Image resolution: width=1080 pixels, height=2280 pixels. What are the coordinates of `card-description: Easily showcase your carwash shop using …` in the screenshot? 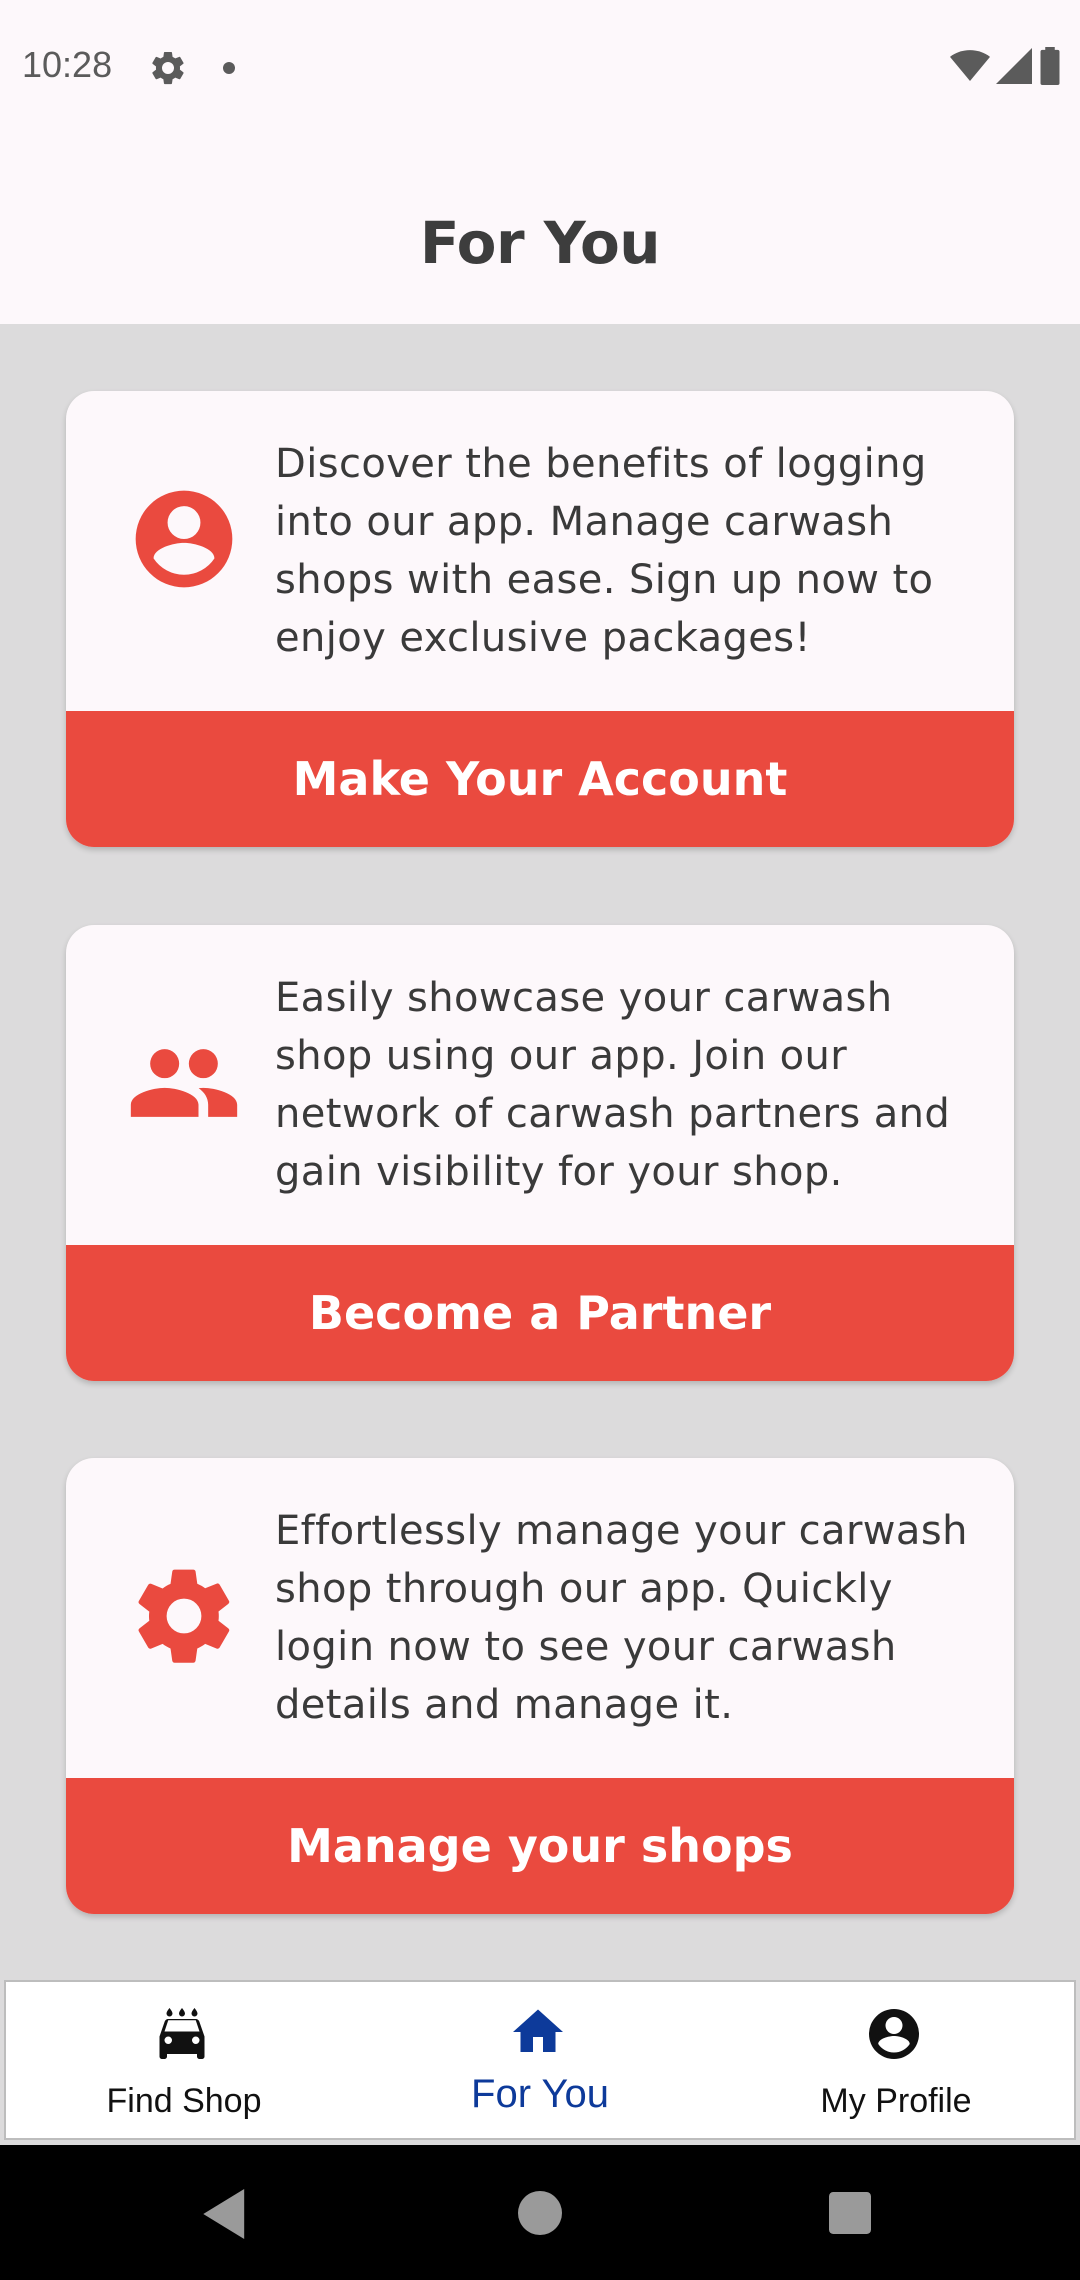 It's located at (613, 1085).